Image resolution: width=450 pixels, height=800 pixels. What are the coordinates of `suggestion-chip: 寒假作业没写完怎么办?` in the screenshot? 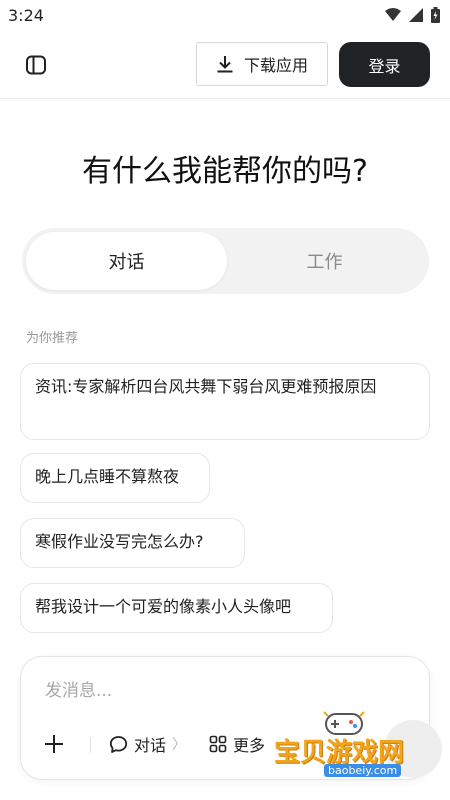 It's located at (132, 543).